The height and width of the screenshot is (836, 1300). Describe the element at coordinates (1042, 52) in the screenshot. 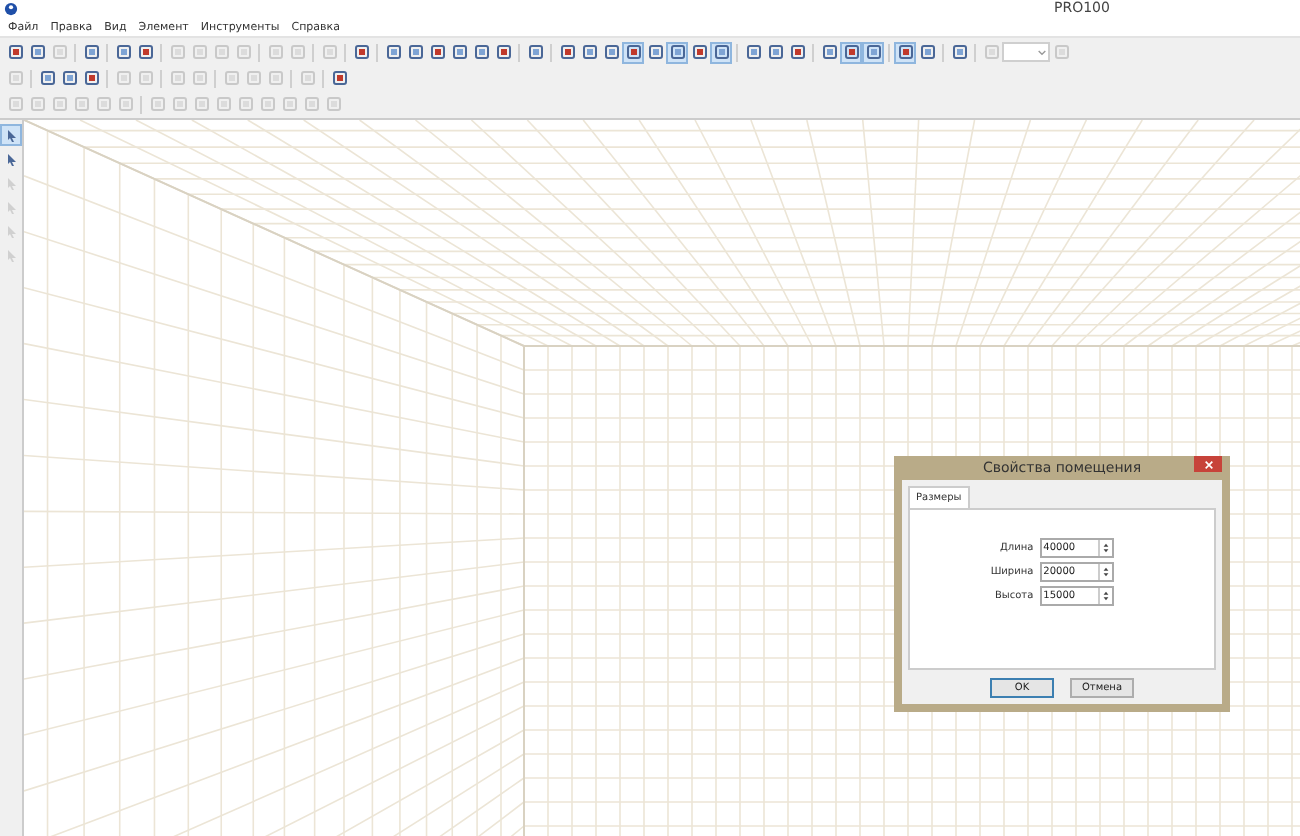

I see `caret-icon` at that location.